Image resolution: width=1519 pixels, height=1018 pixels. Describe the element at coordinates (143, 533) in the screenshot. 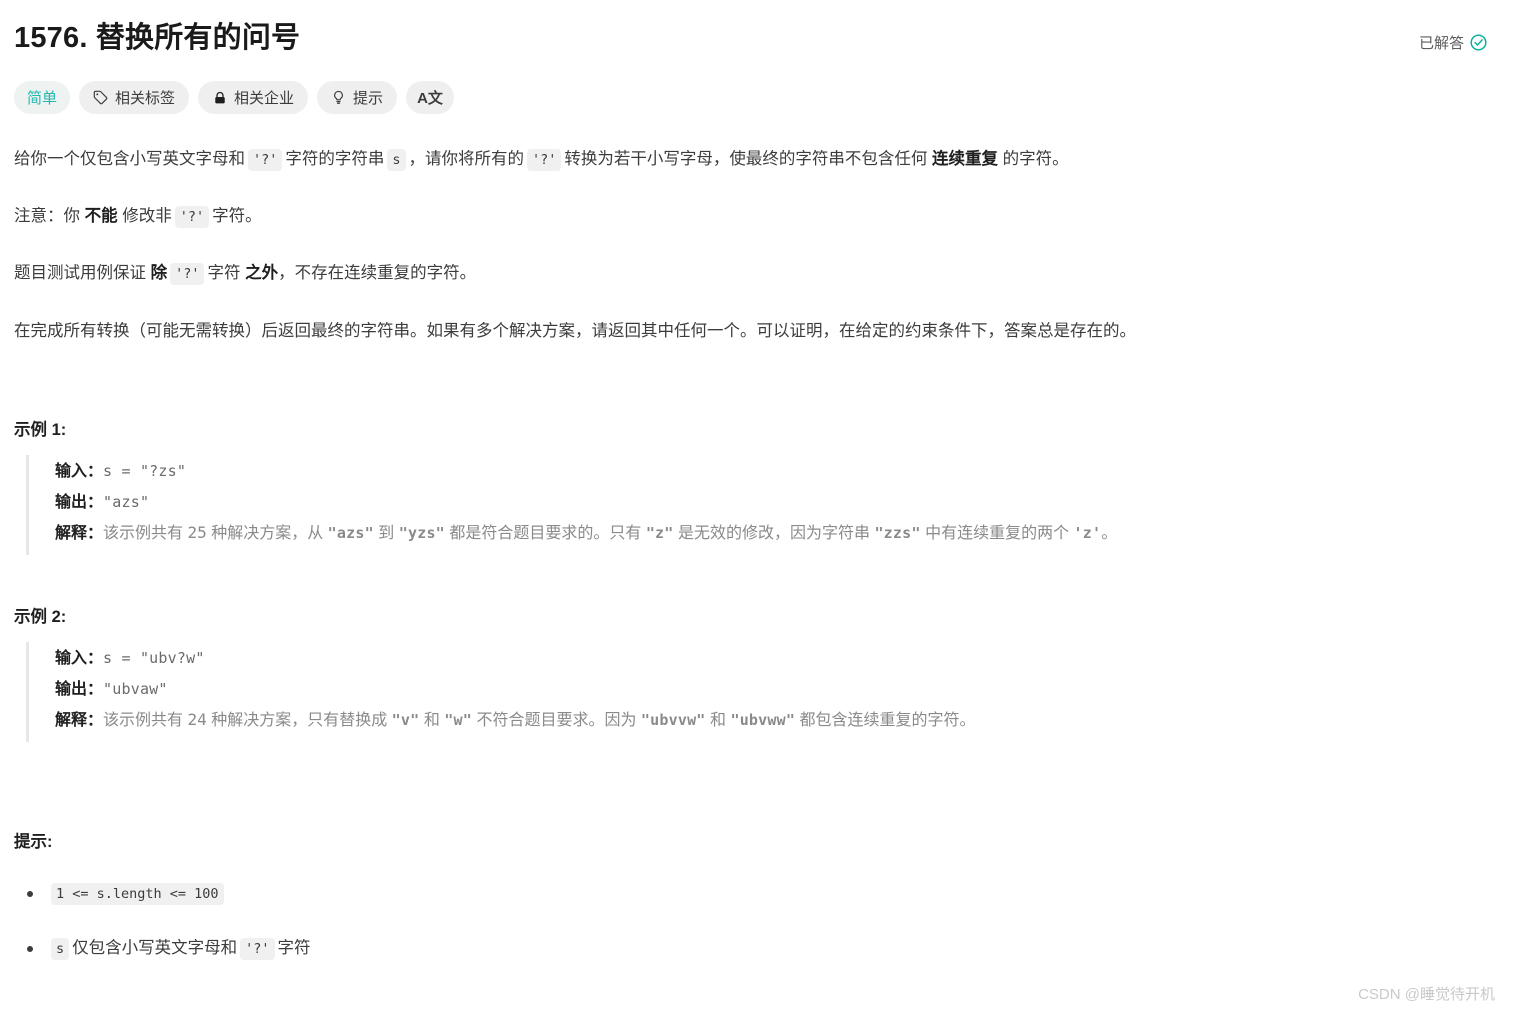

I see `example-1-explain-a: 该示例共有` at that location.